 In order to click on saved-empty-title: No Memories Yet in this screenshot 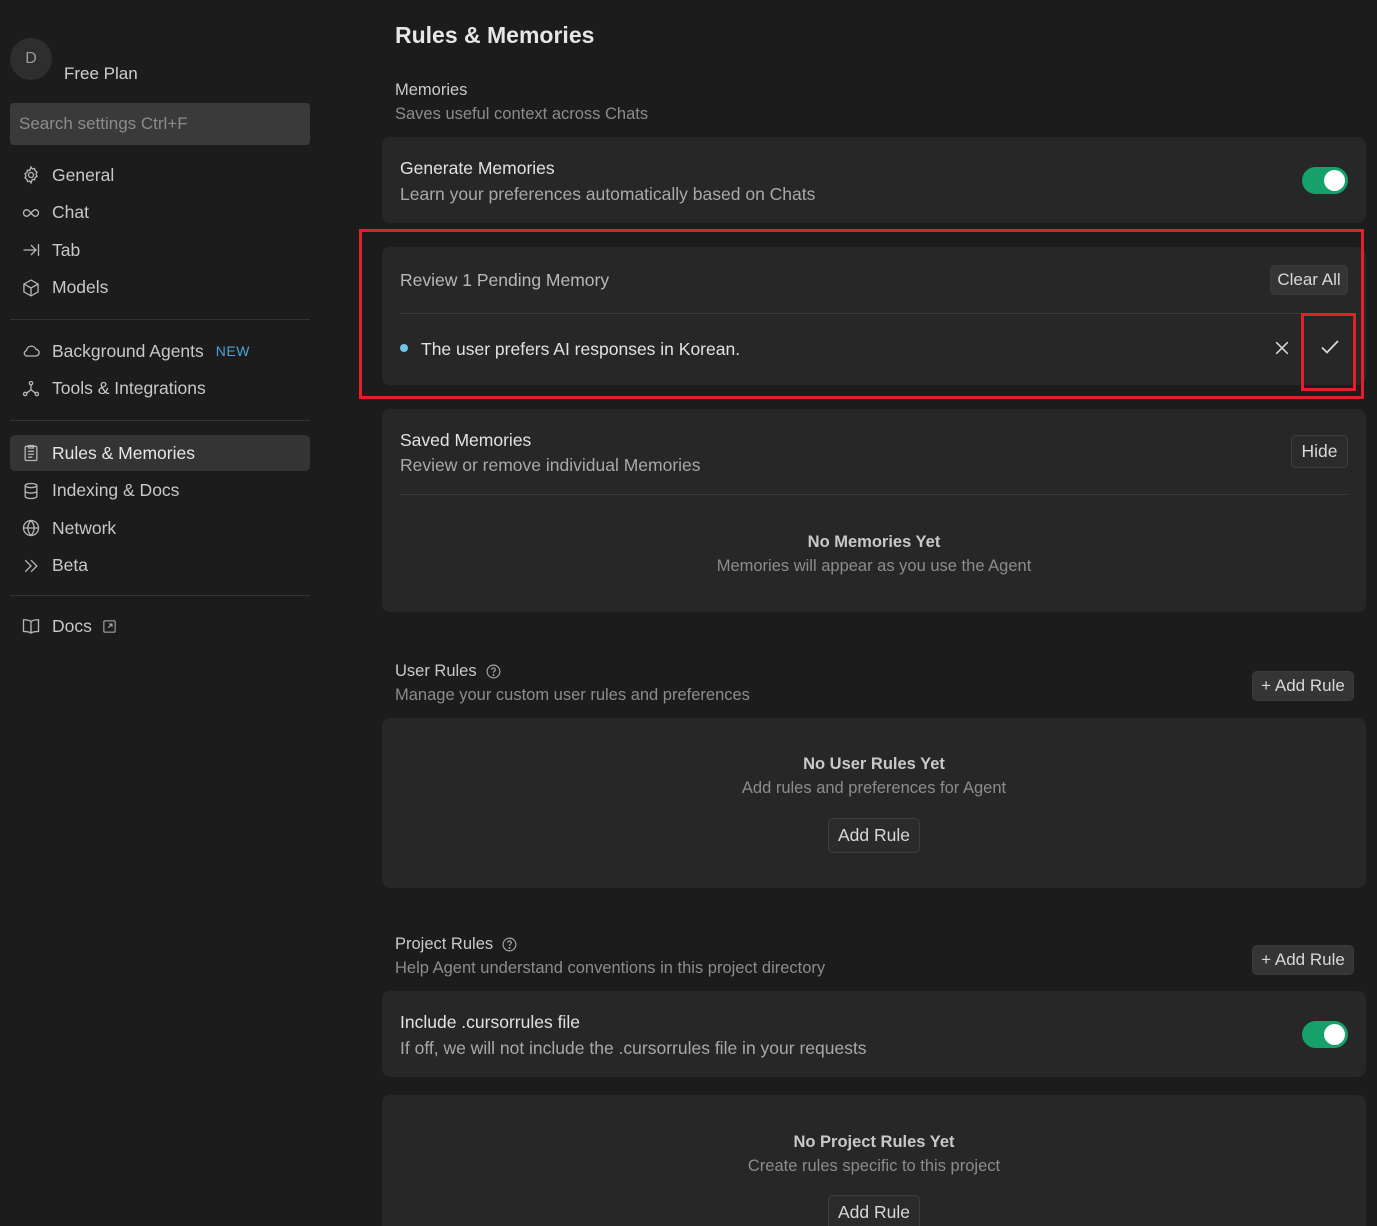, I will do `click(874, 542)`.